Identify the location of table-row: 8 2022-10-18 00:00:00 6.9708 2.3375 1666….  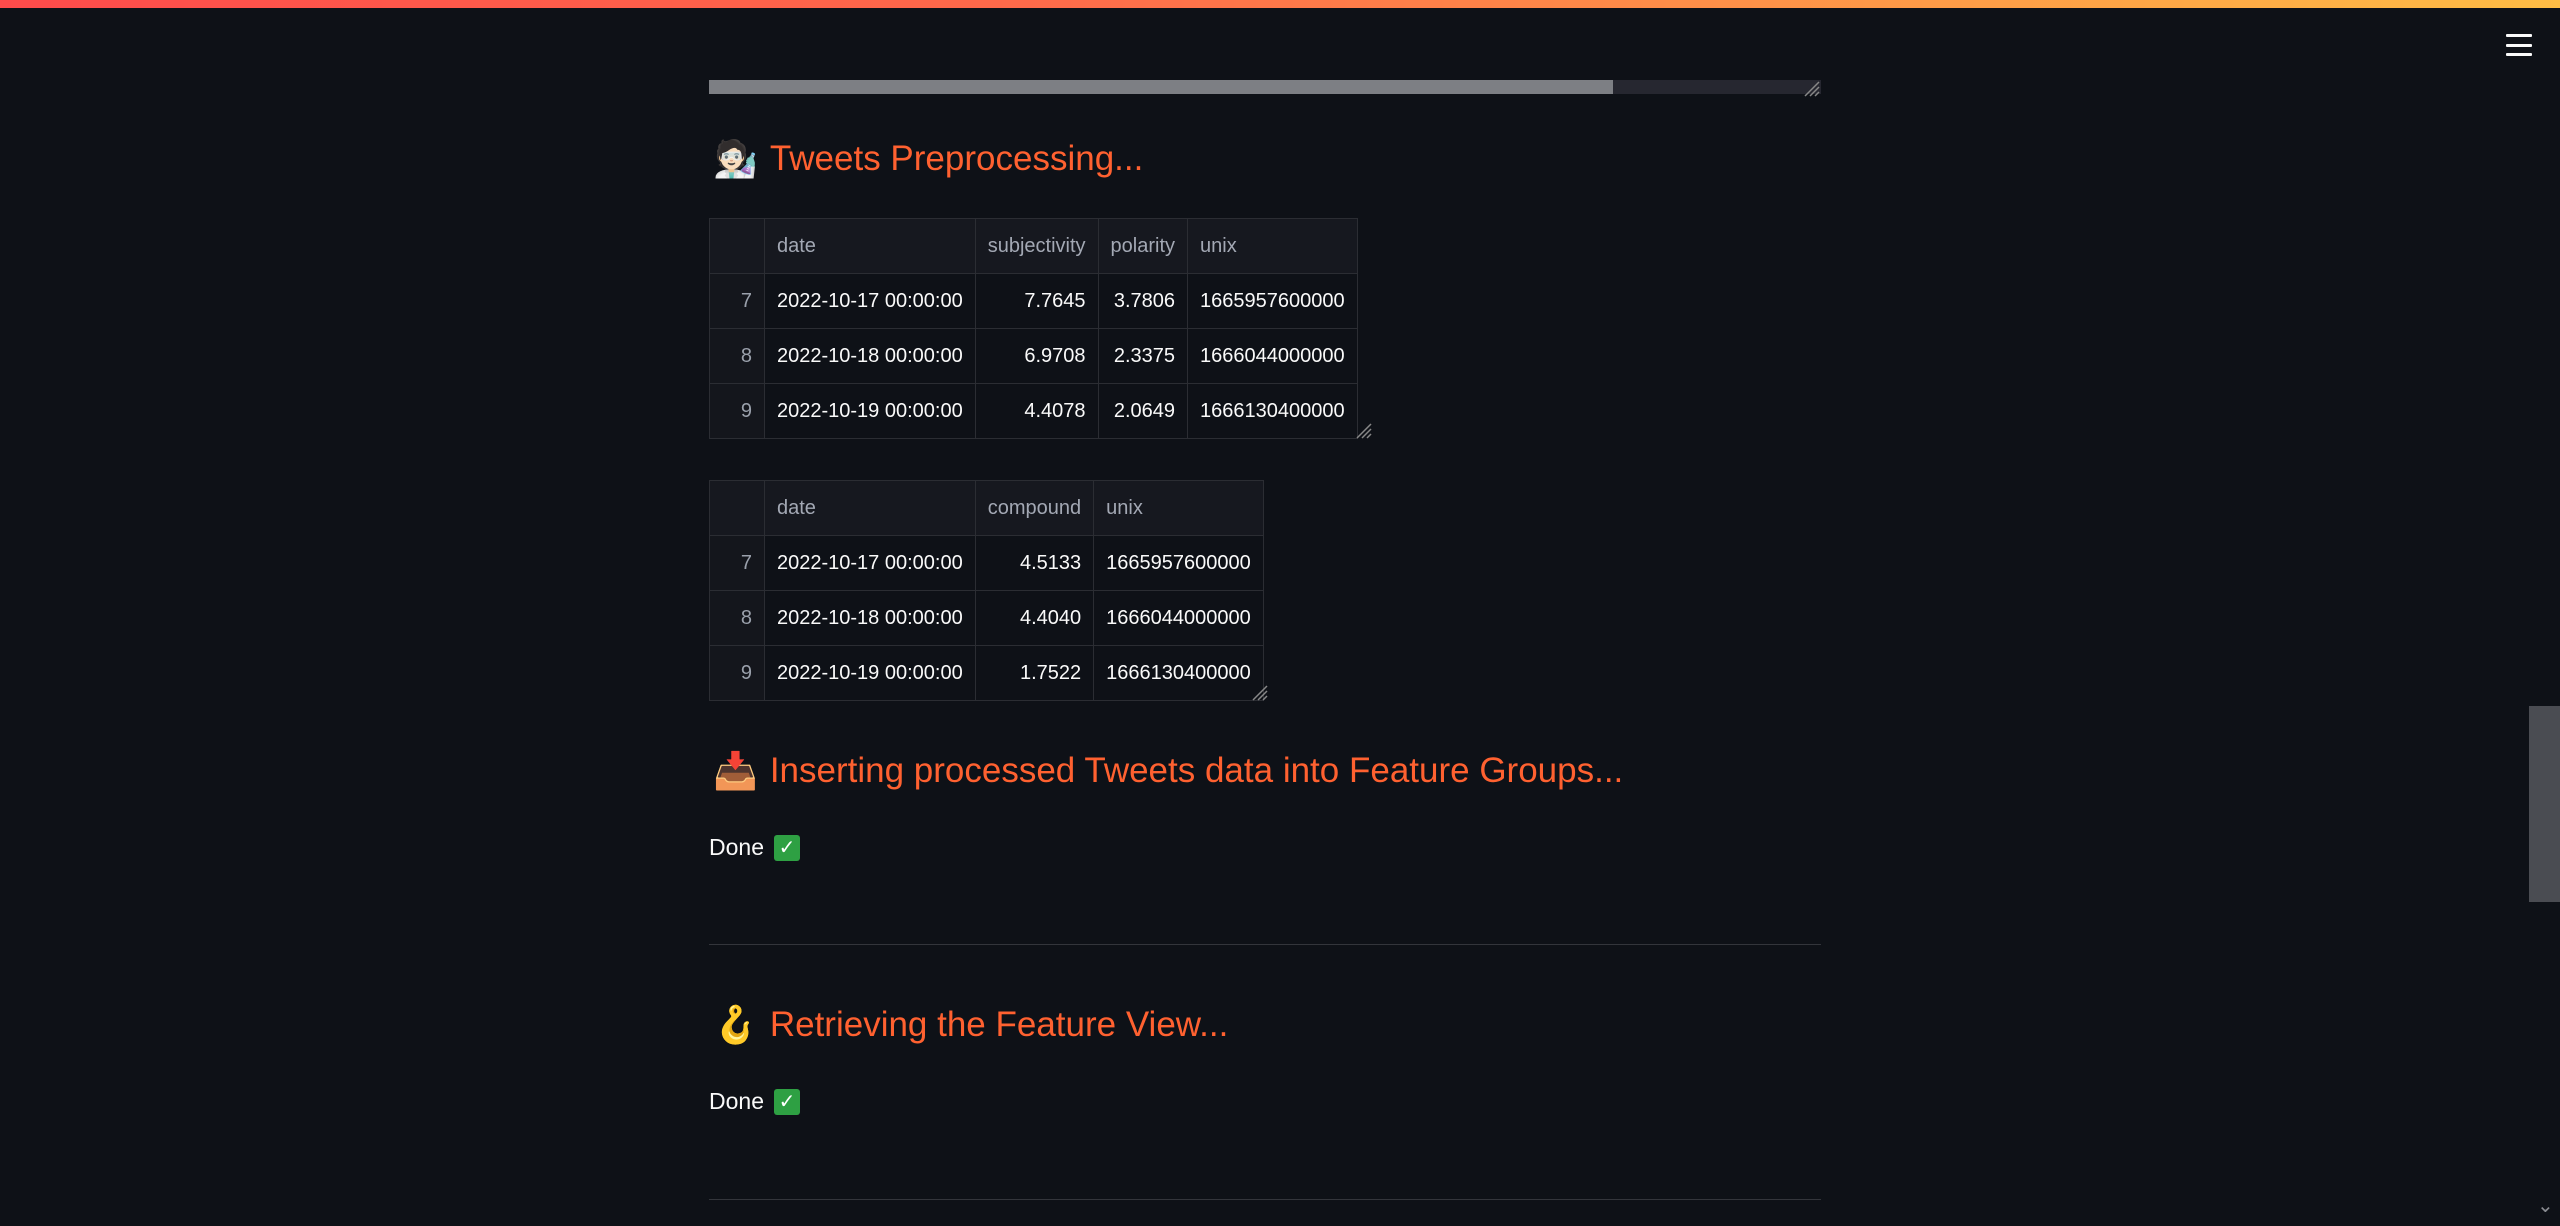
(1033, 356).